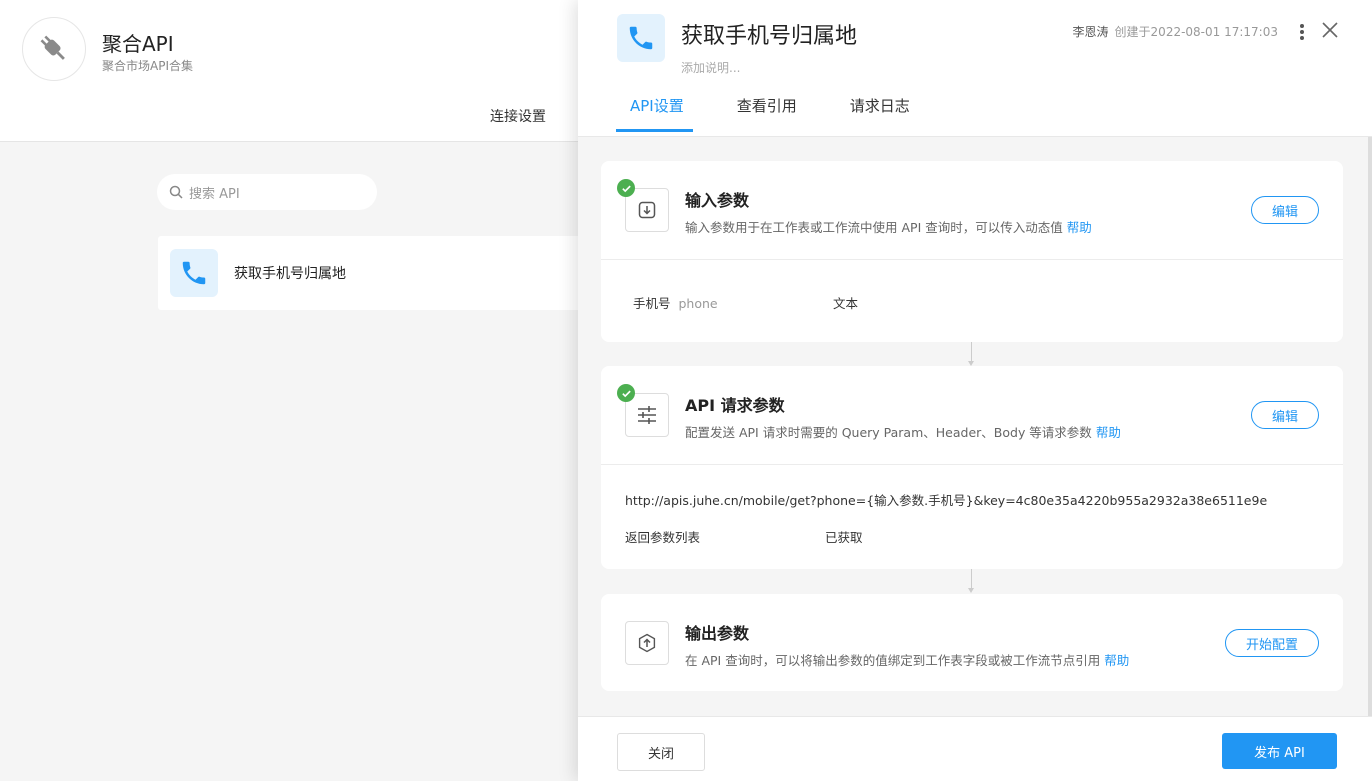 This screenshot has width=1372, height=781. What do you see at coordinates (1302, 32) in the screenshot?
I see `more-menu-icon` at bounding box center [1302, 32].